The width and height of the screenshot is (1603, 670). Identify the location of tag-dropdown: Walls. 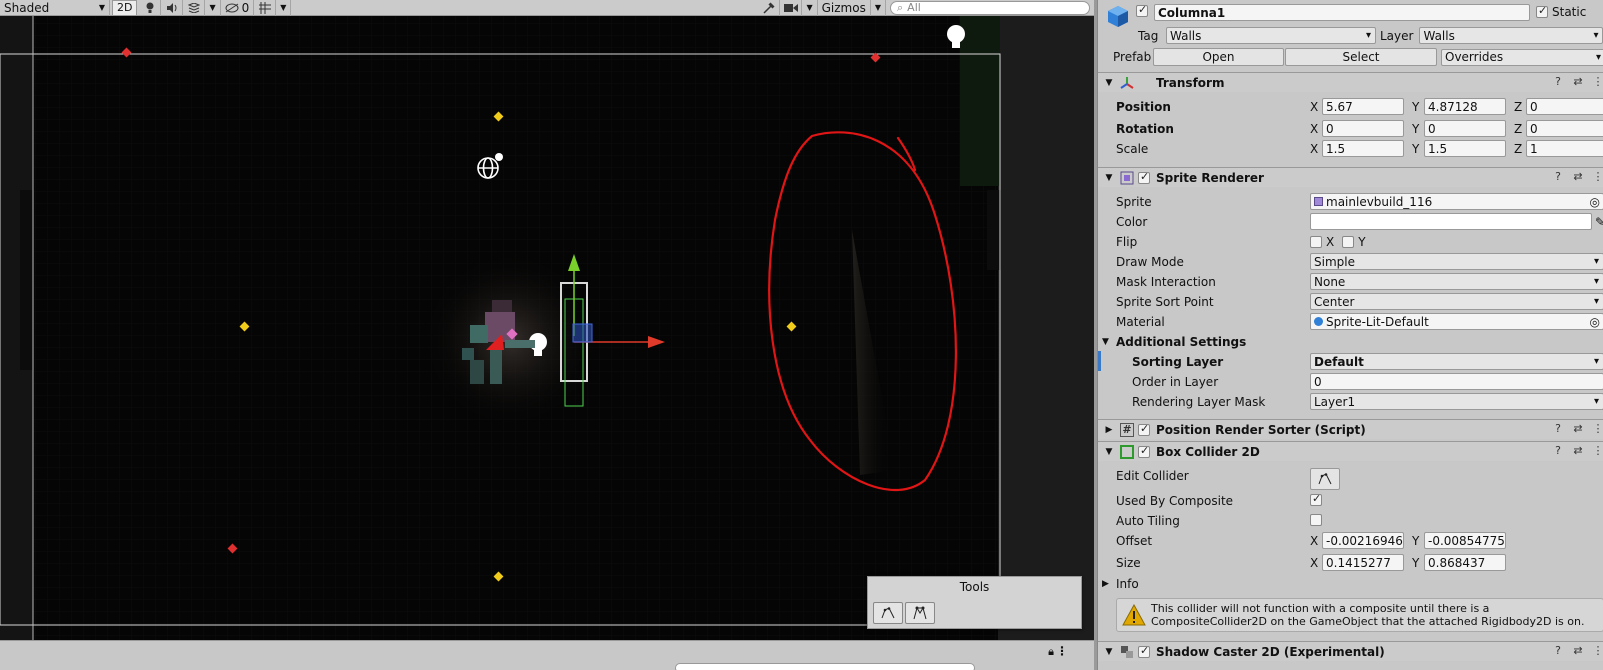
(1271, 35).